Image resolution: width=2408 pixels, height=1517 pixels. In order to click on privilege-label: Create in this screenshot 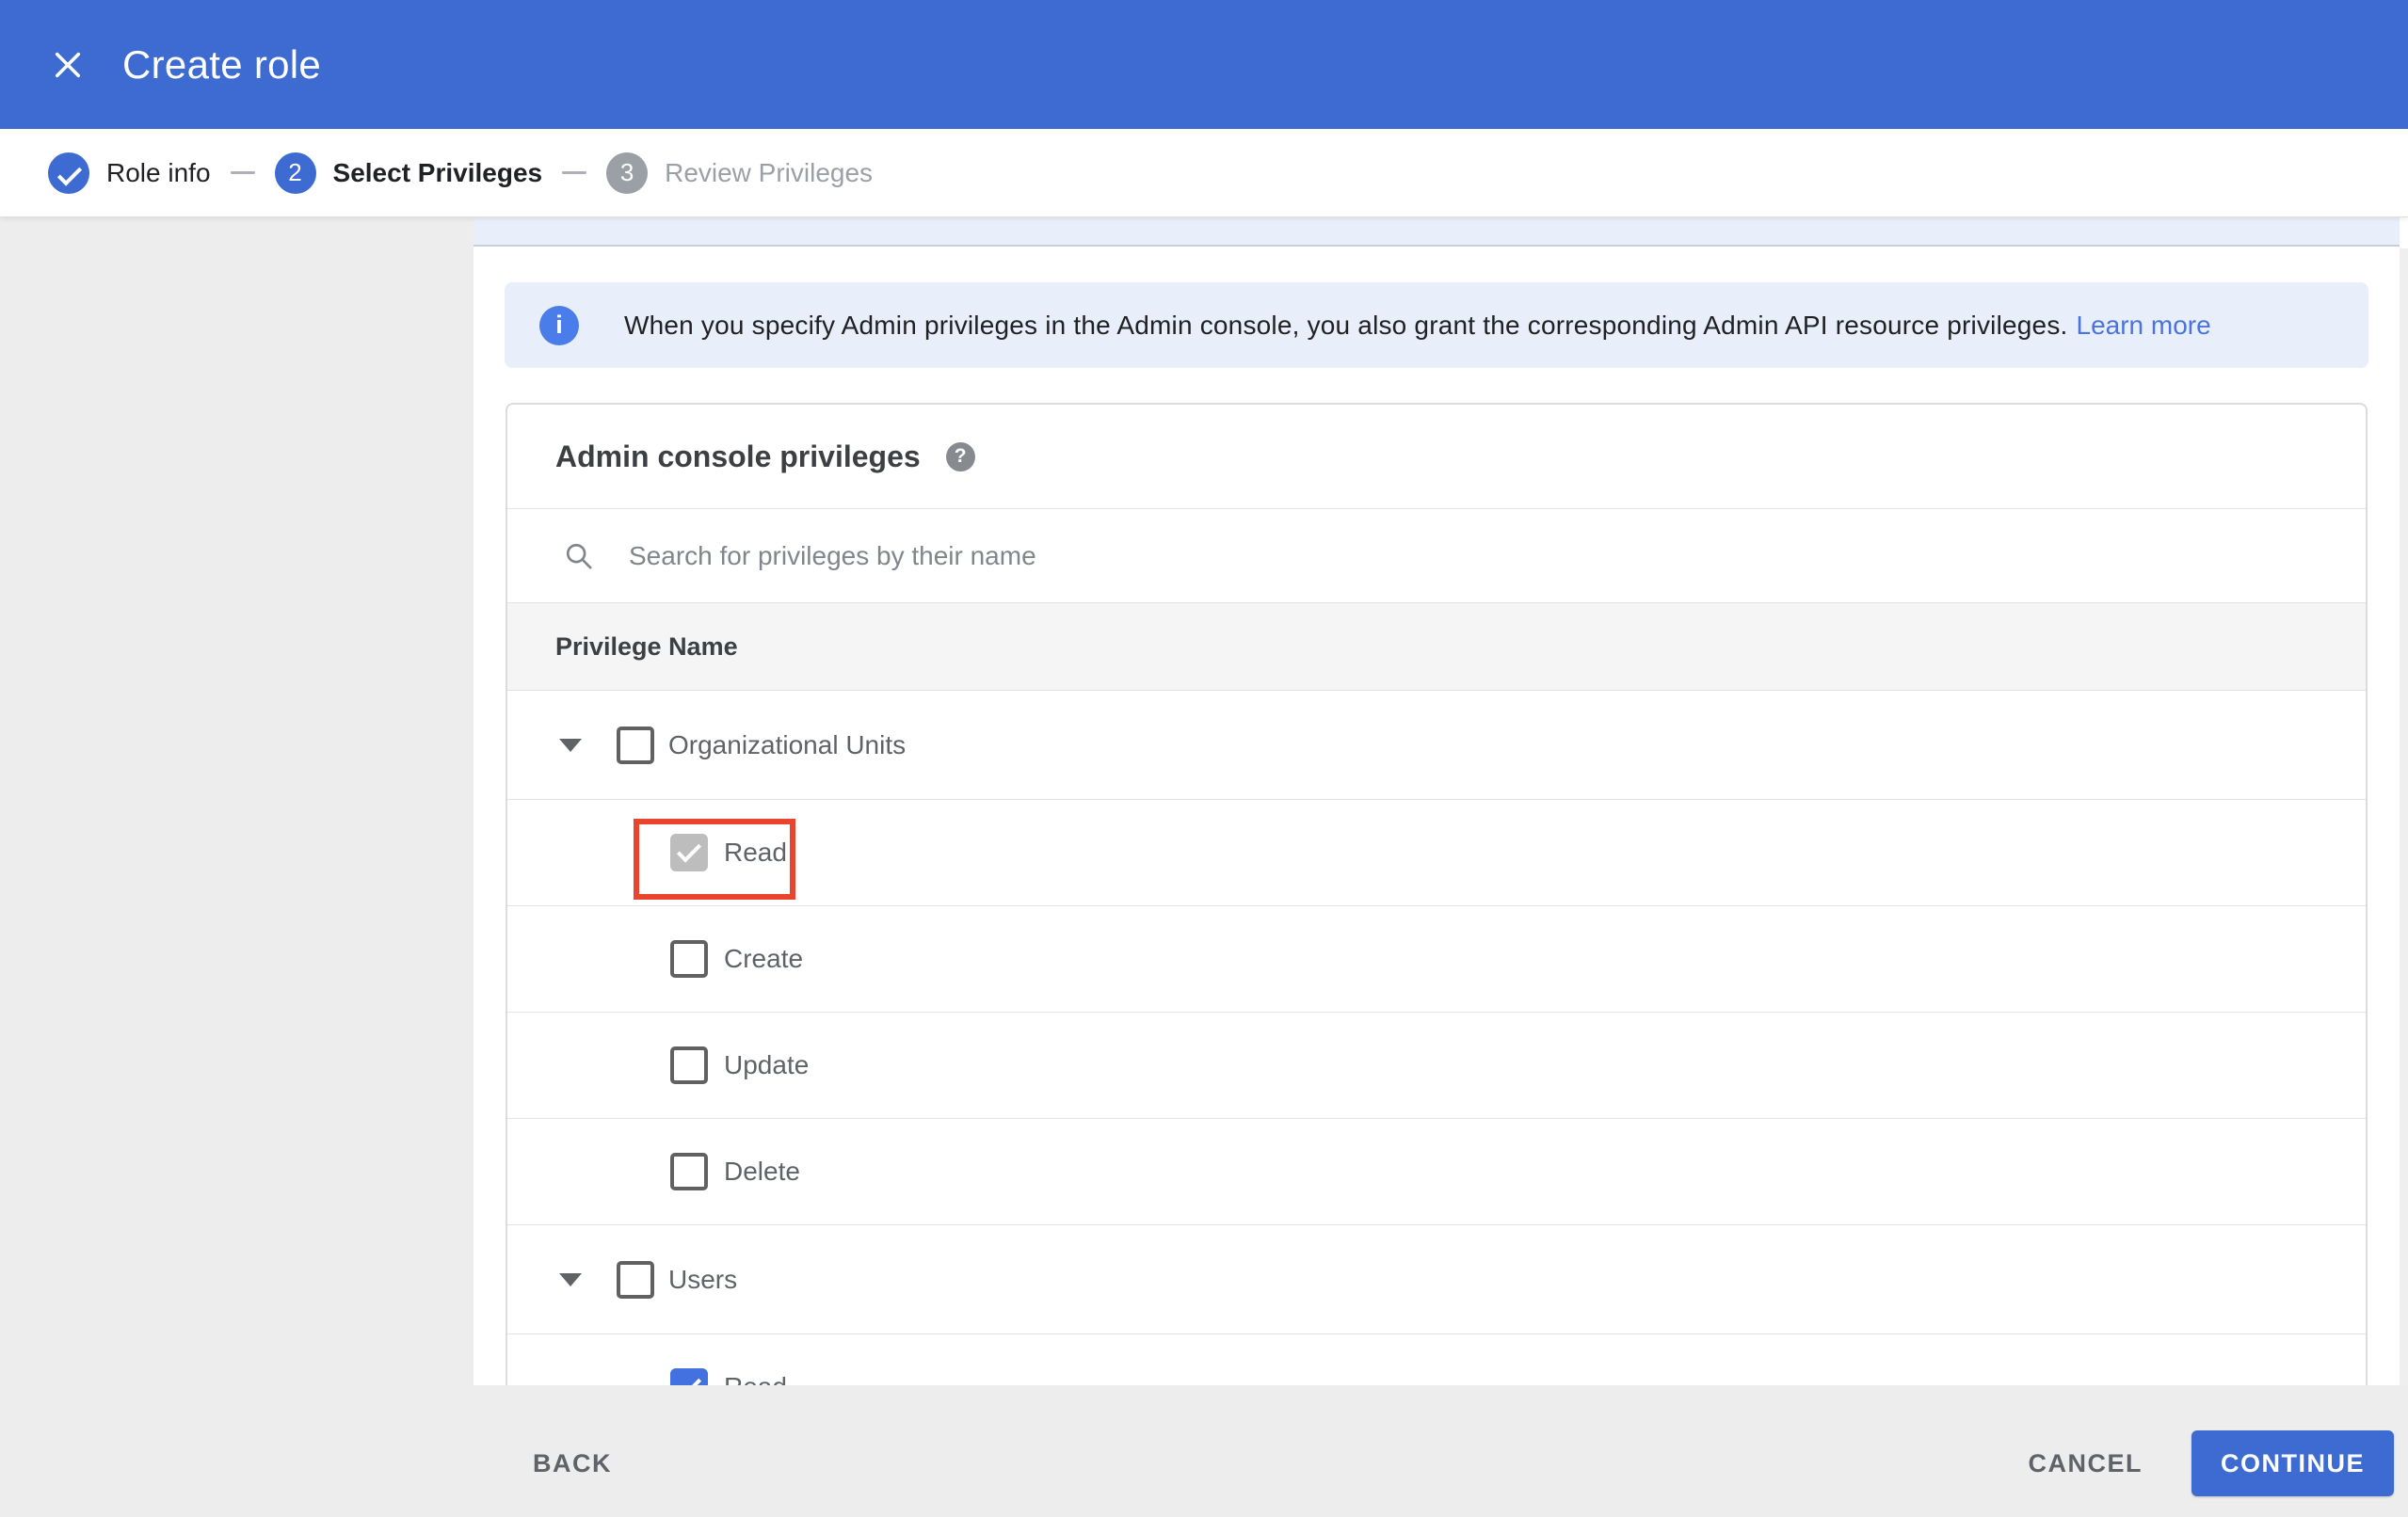, I will do `click(764, 958)`.